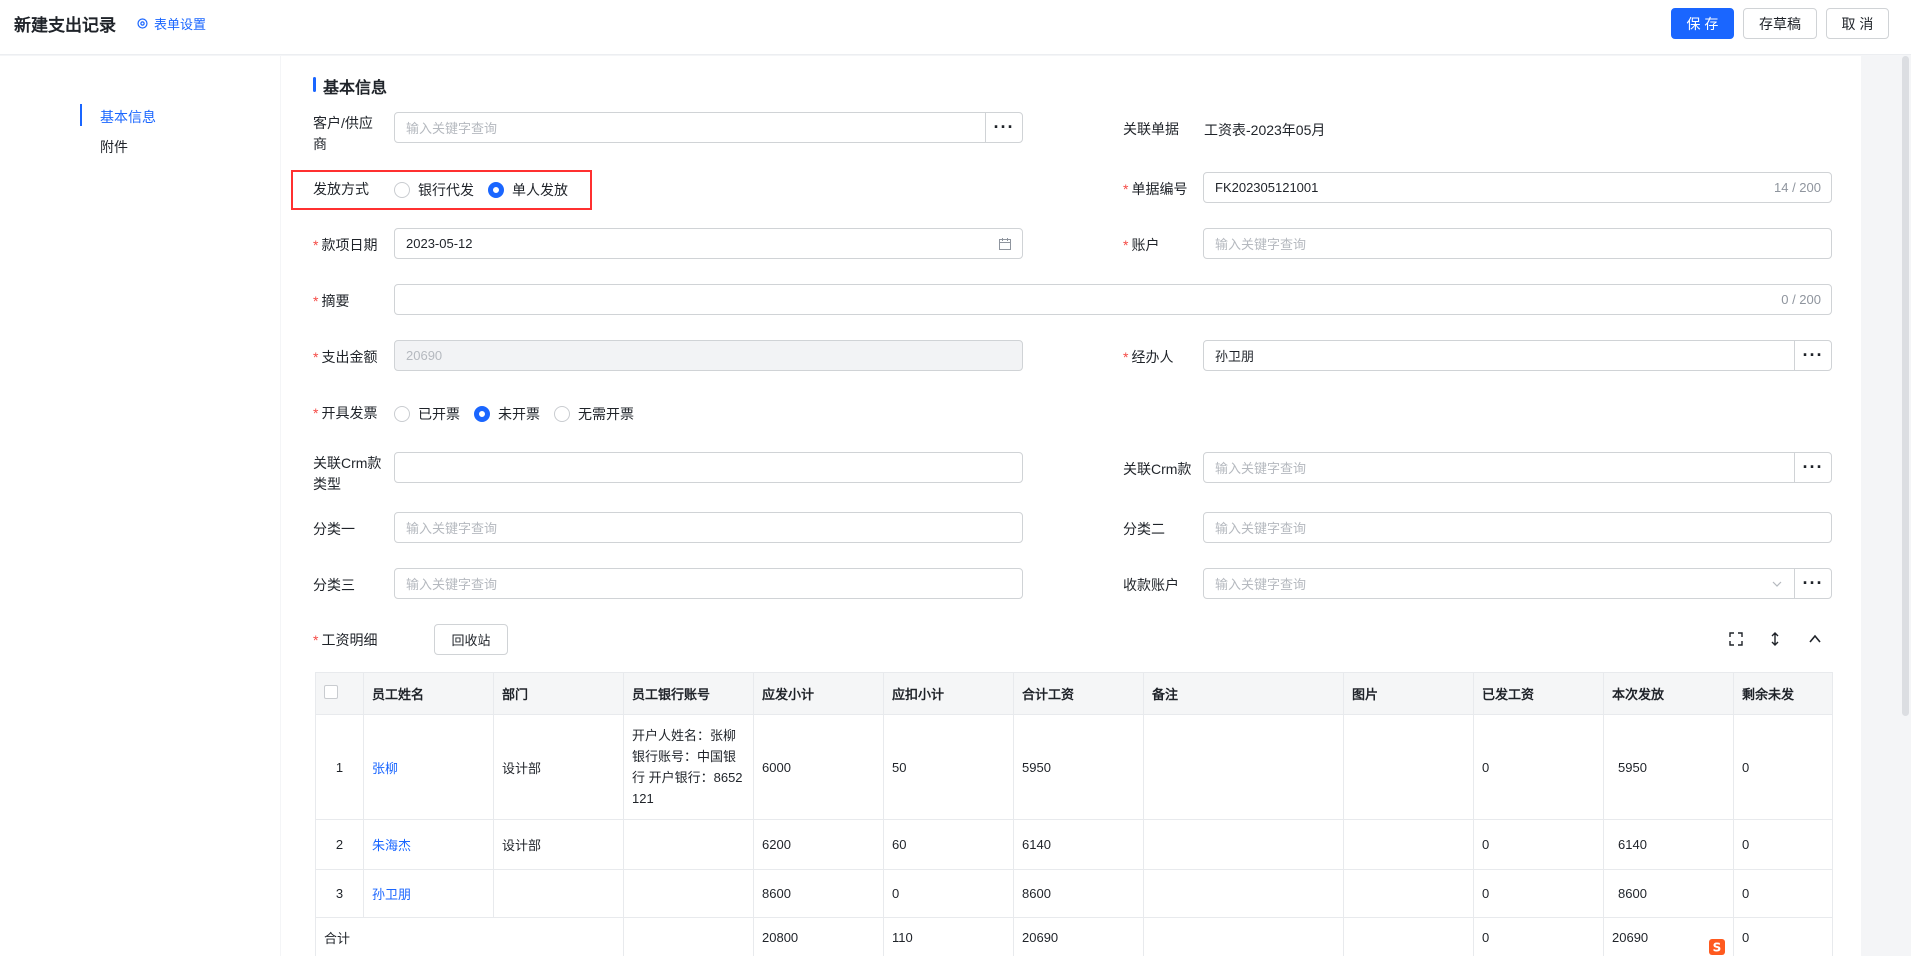 This screenshot has width=1911, height=956. I want to click on radio-dot, so click(402, 414).